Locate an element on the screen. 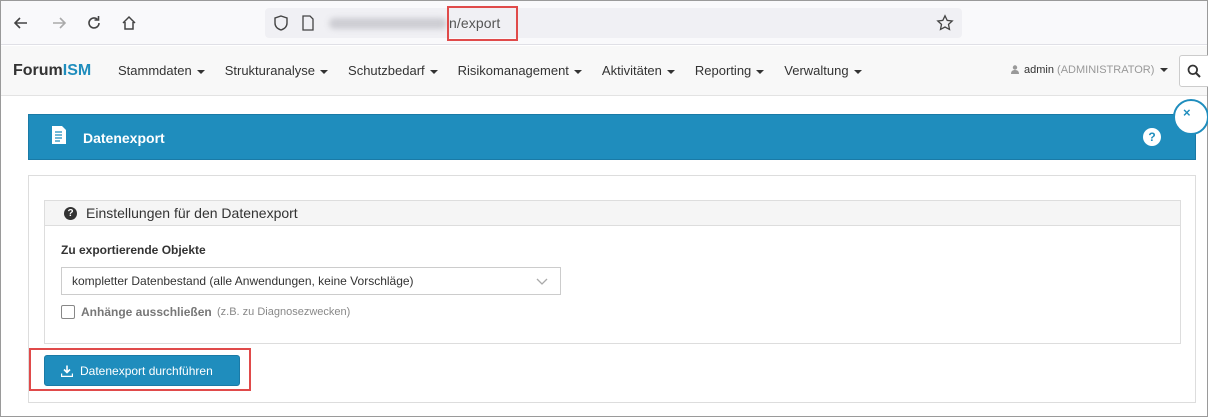 The width and height of the screenshot is (1208, 417). exclude-attachments-checkbox is located at coordinates (68, 312).